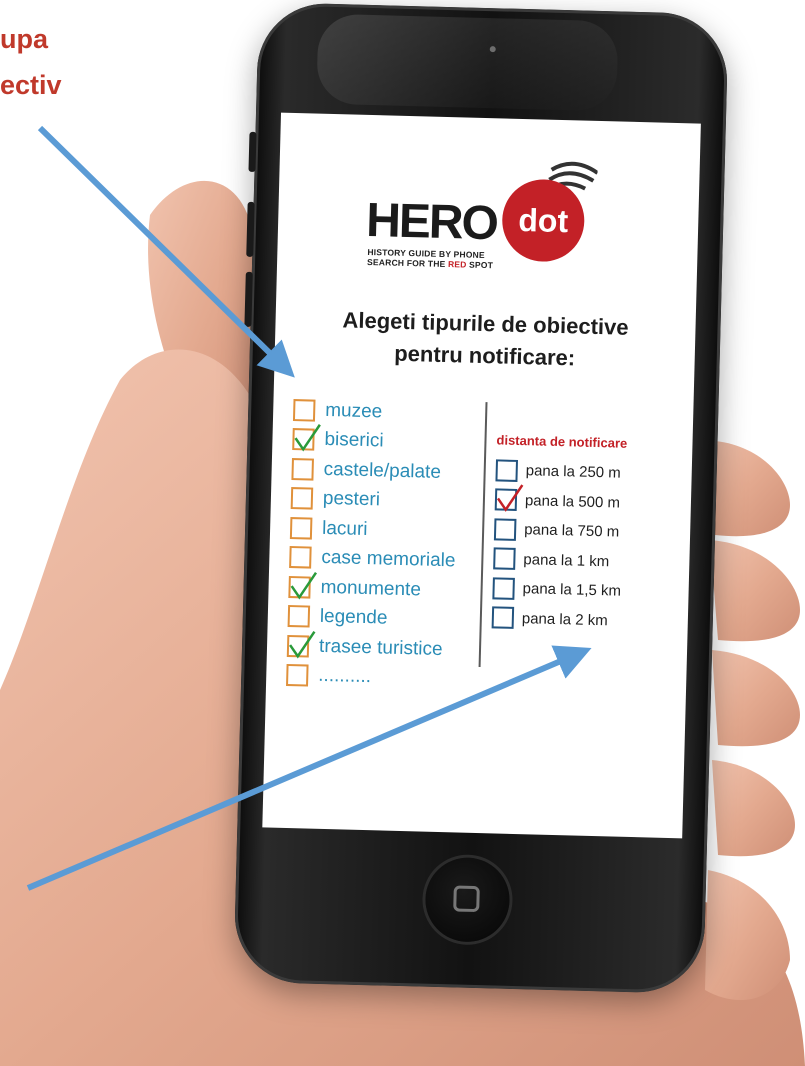  Describe the element at coordinates (344, 528) in the screenshot. I see `objective-label: lacuri` at that location.